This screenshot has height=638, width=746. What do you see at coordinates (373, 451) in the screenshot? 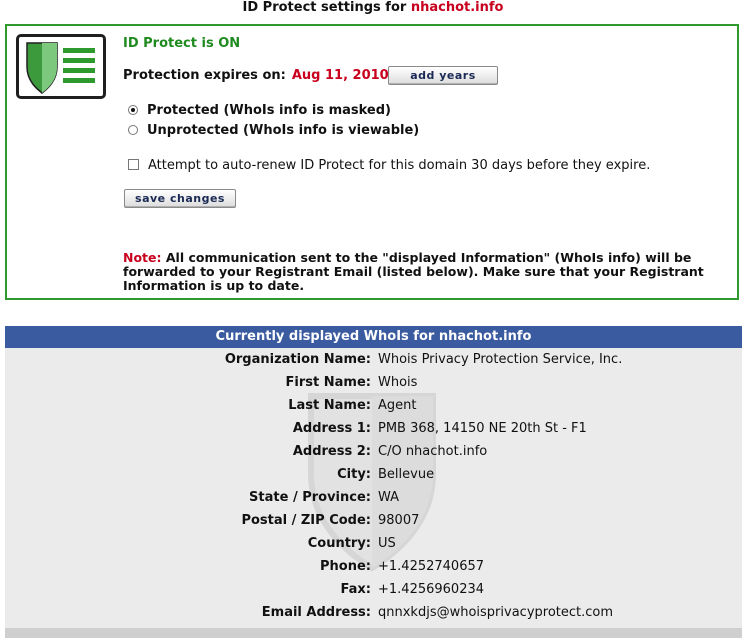
I see `whois-row-address-2: Address 2: C/O nhachot.info` at bounding box center [373, 451].